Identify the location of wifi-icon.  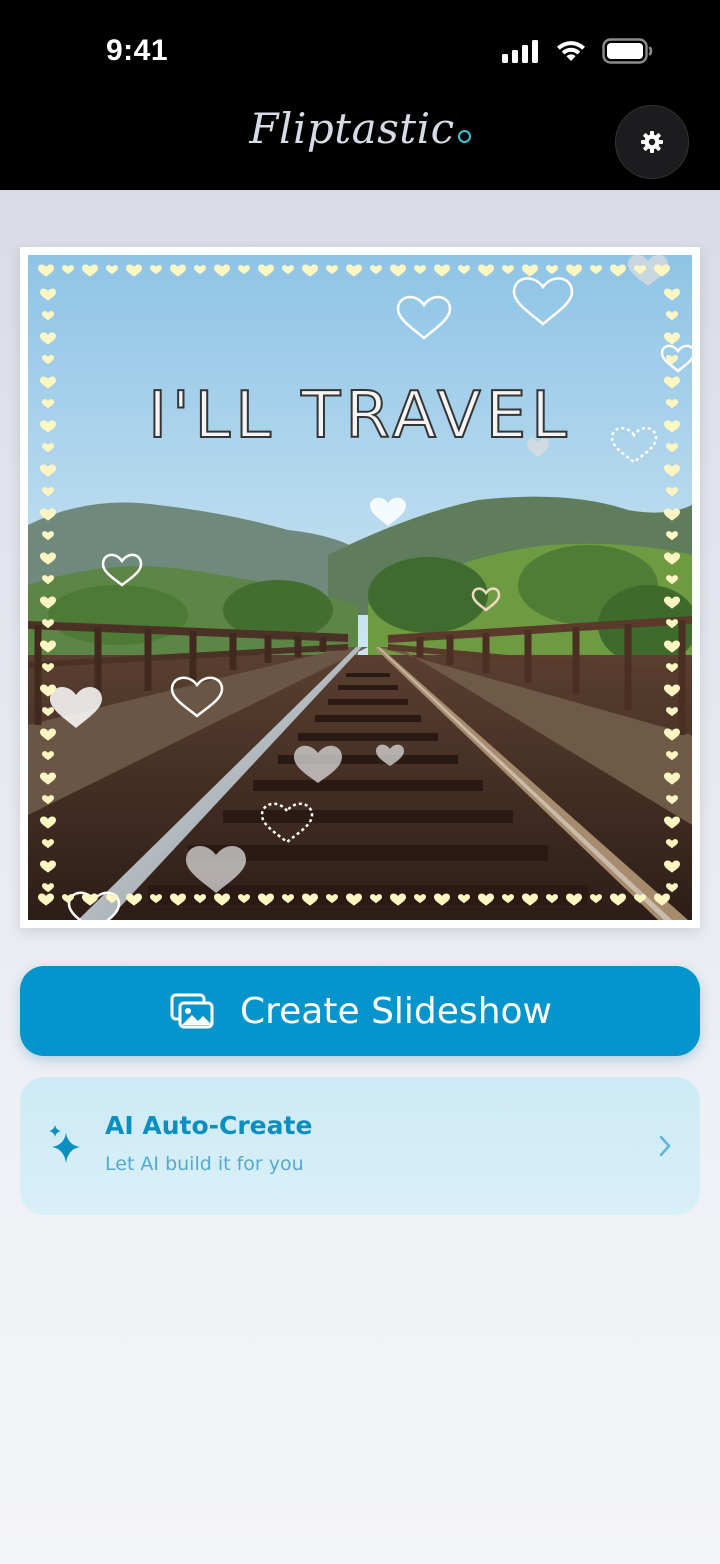
(571, 51).